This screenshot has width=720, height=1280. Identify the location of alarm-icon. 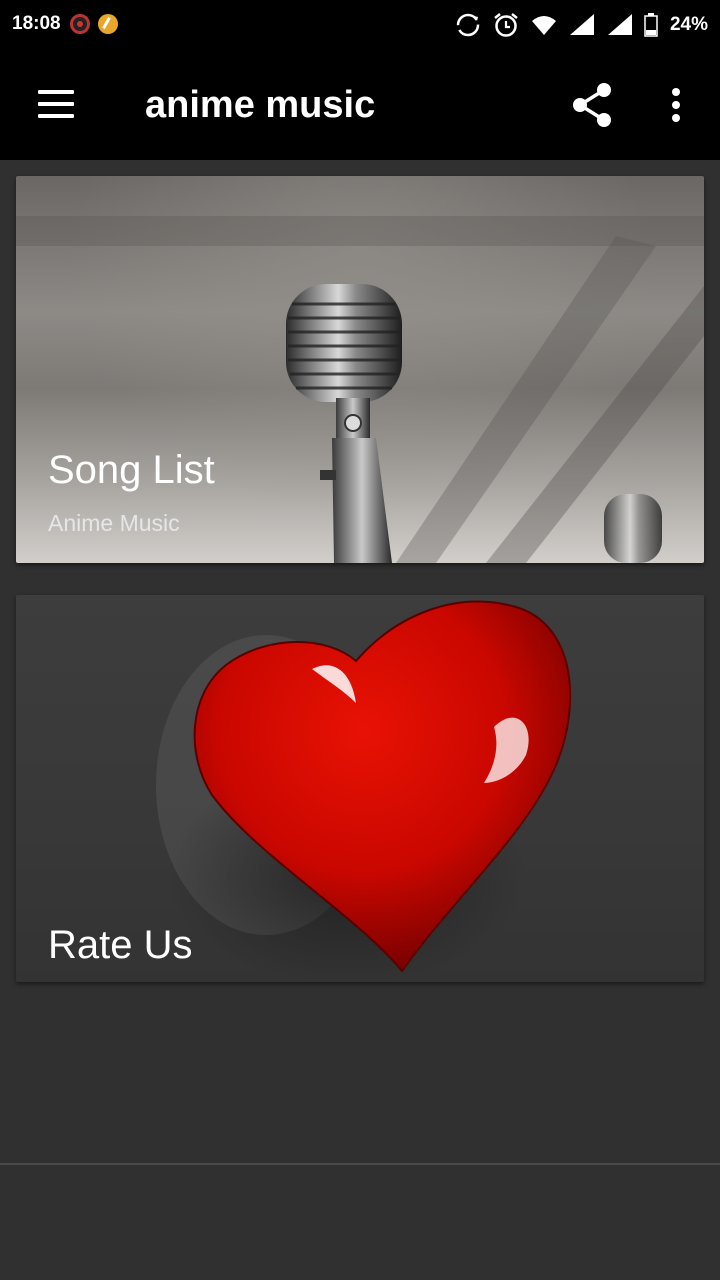
(506, 25).